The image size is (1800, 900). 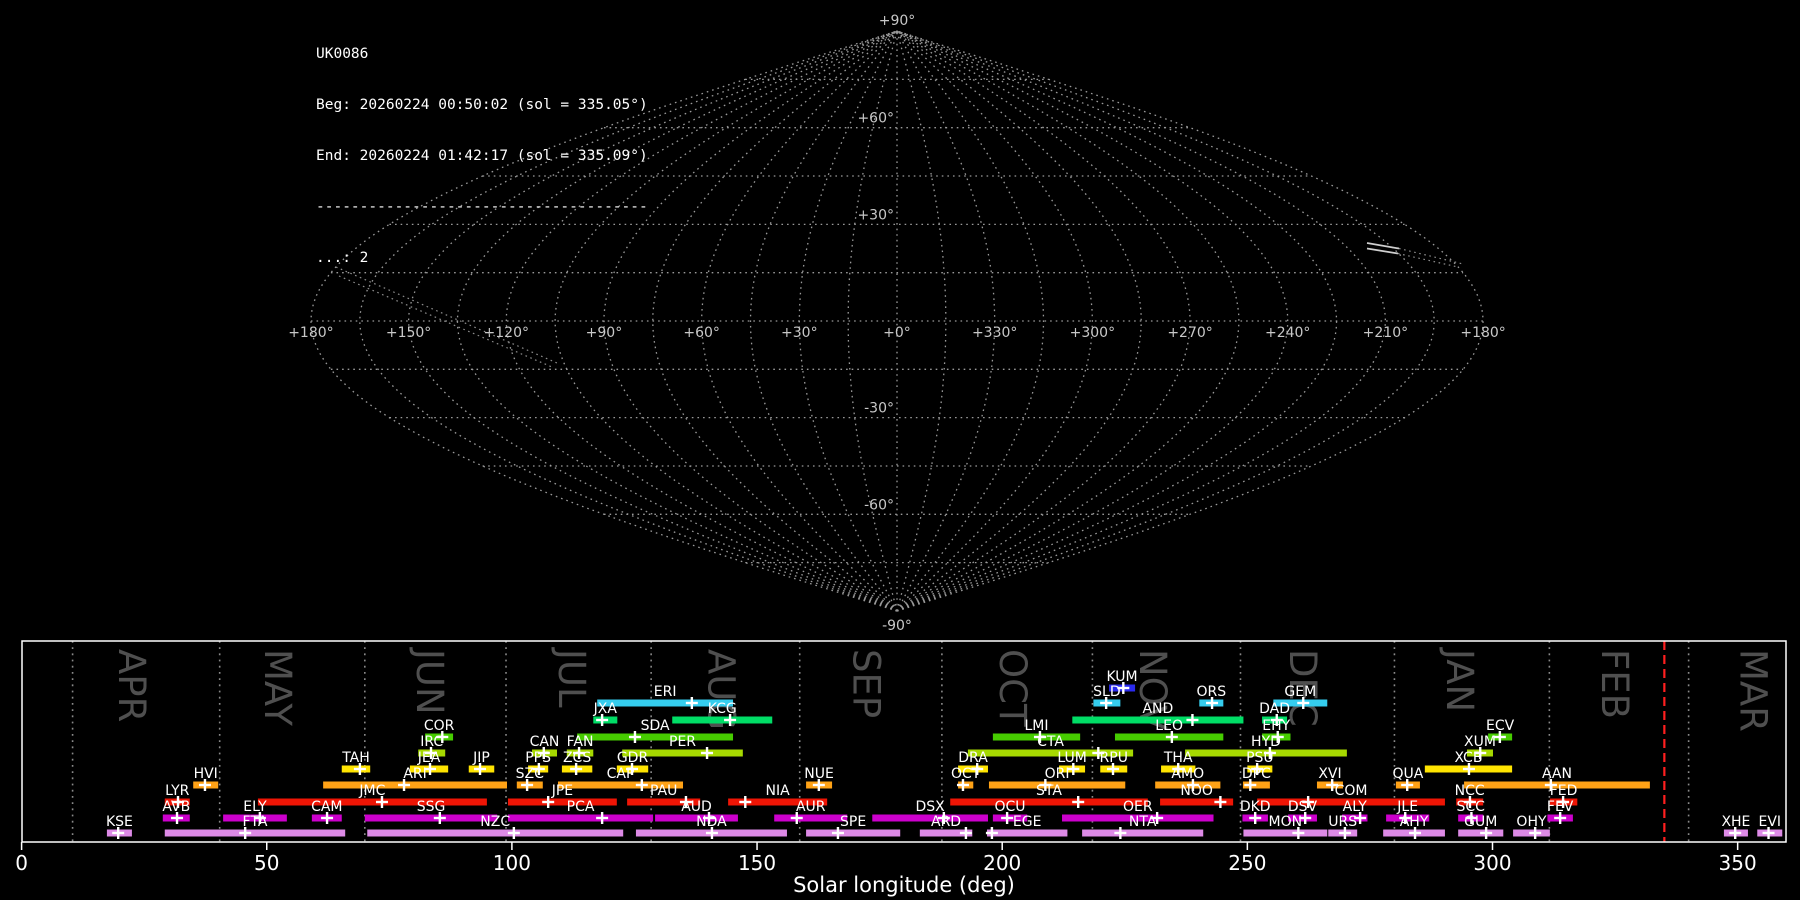 What do you see at coordinates (1287, 333) in the screenshot?
I see `lon-label: +240°` at bounding box center [1287, 333].